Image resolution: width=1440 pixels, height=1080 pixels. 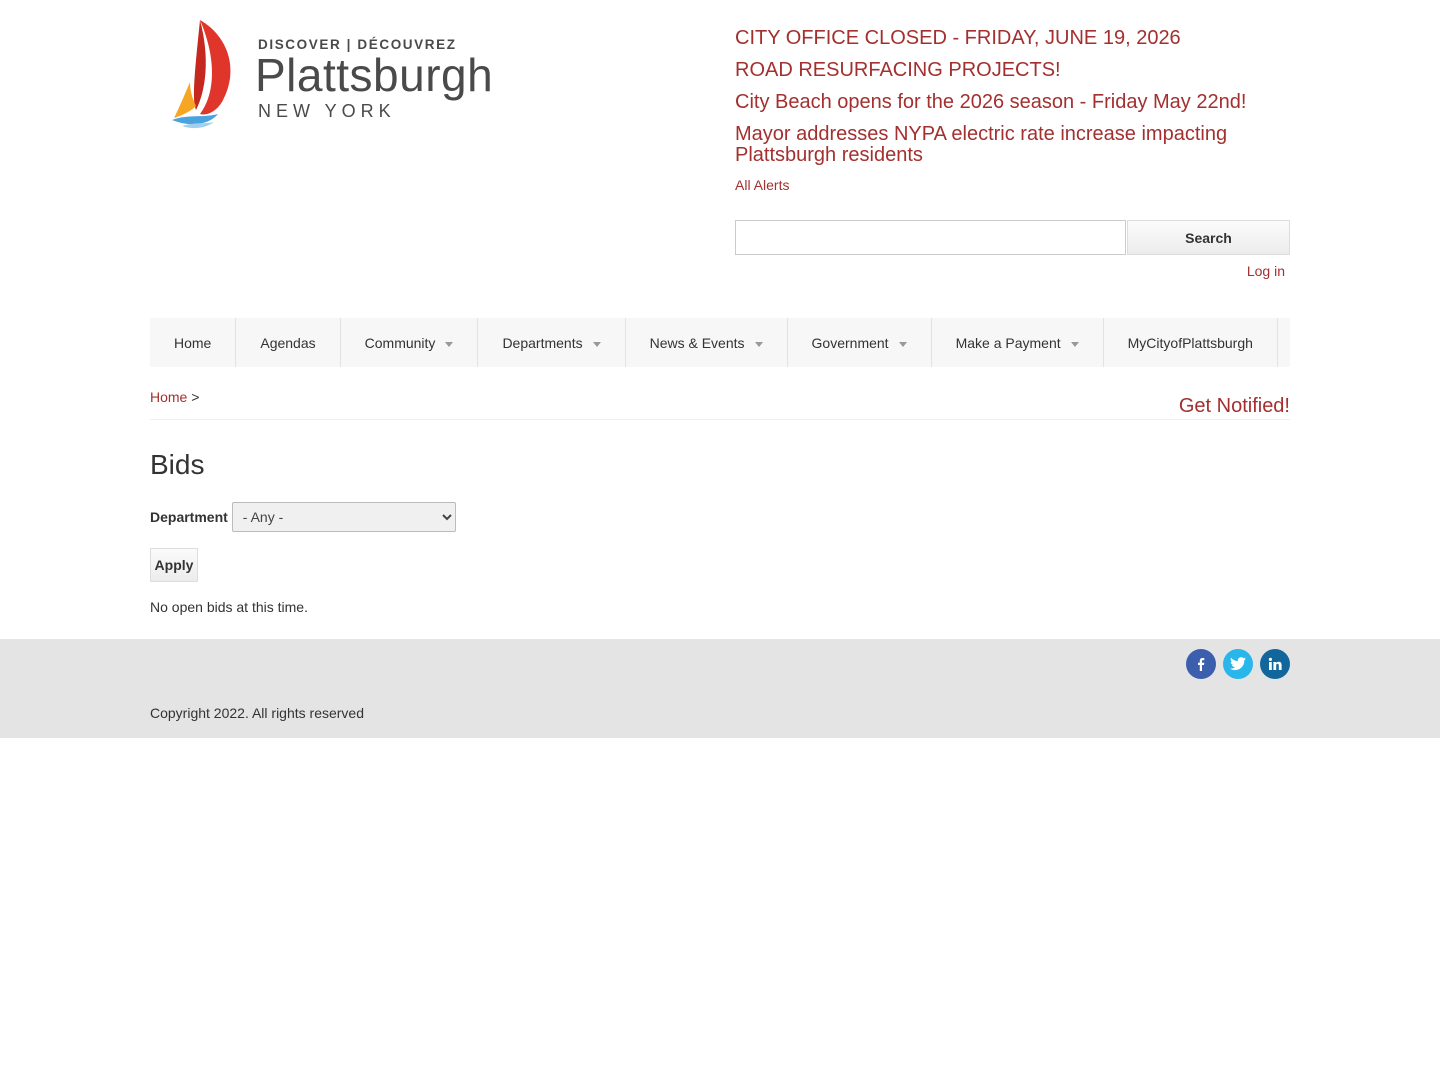 I want to click on logo-region: NEW YORK, so click(x=327, y=111).